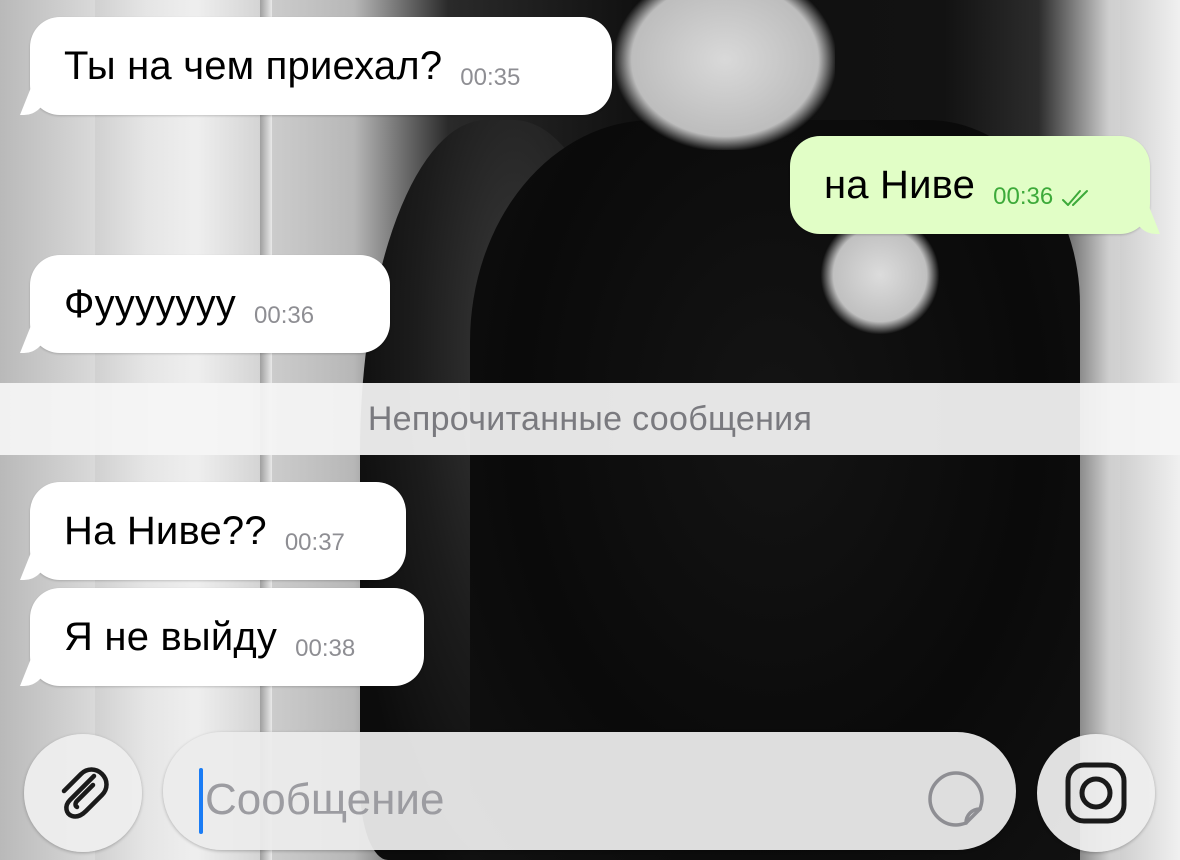 This screenshot has width=1180, height=860. I want to click on sticker-button, so click(956, 799).